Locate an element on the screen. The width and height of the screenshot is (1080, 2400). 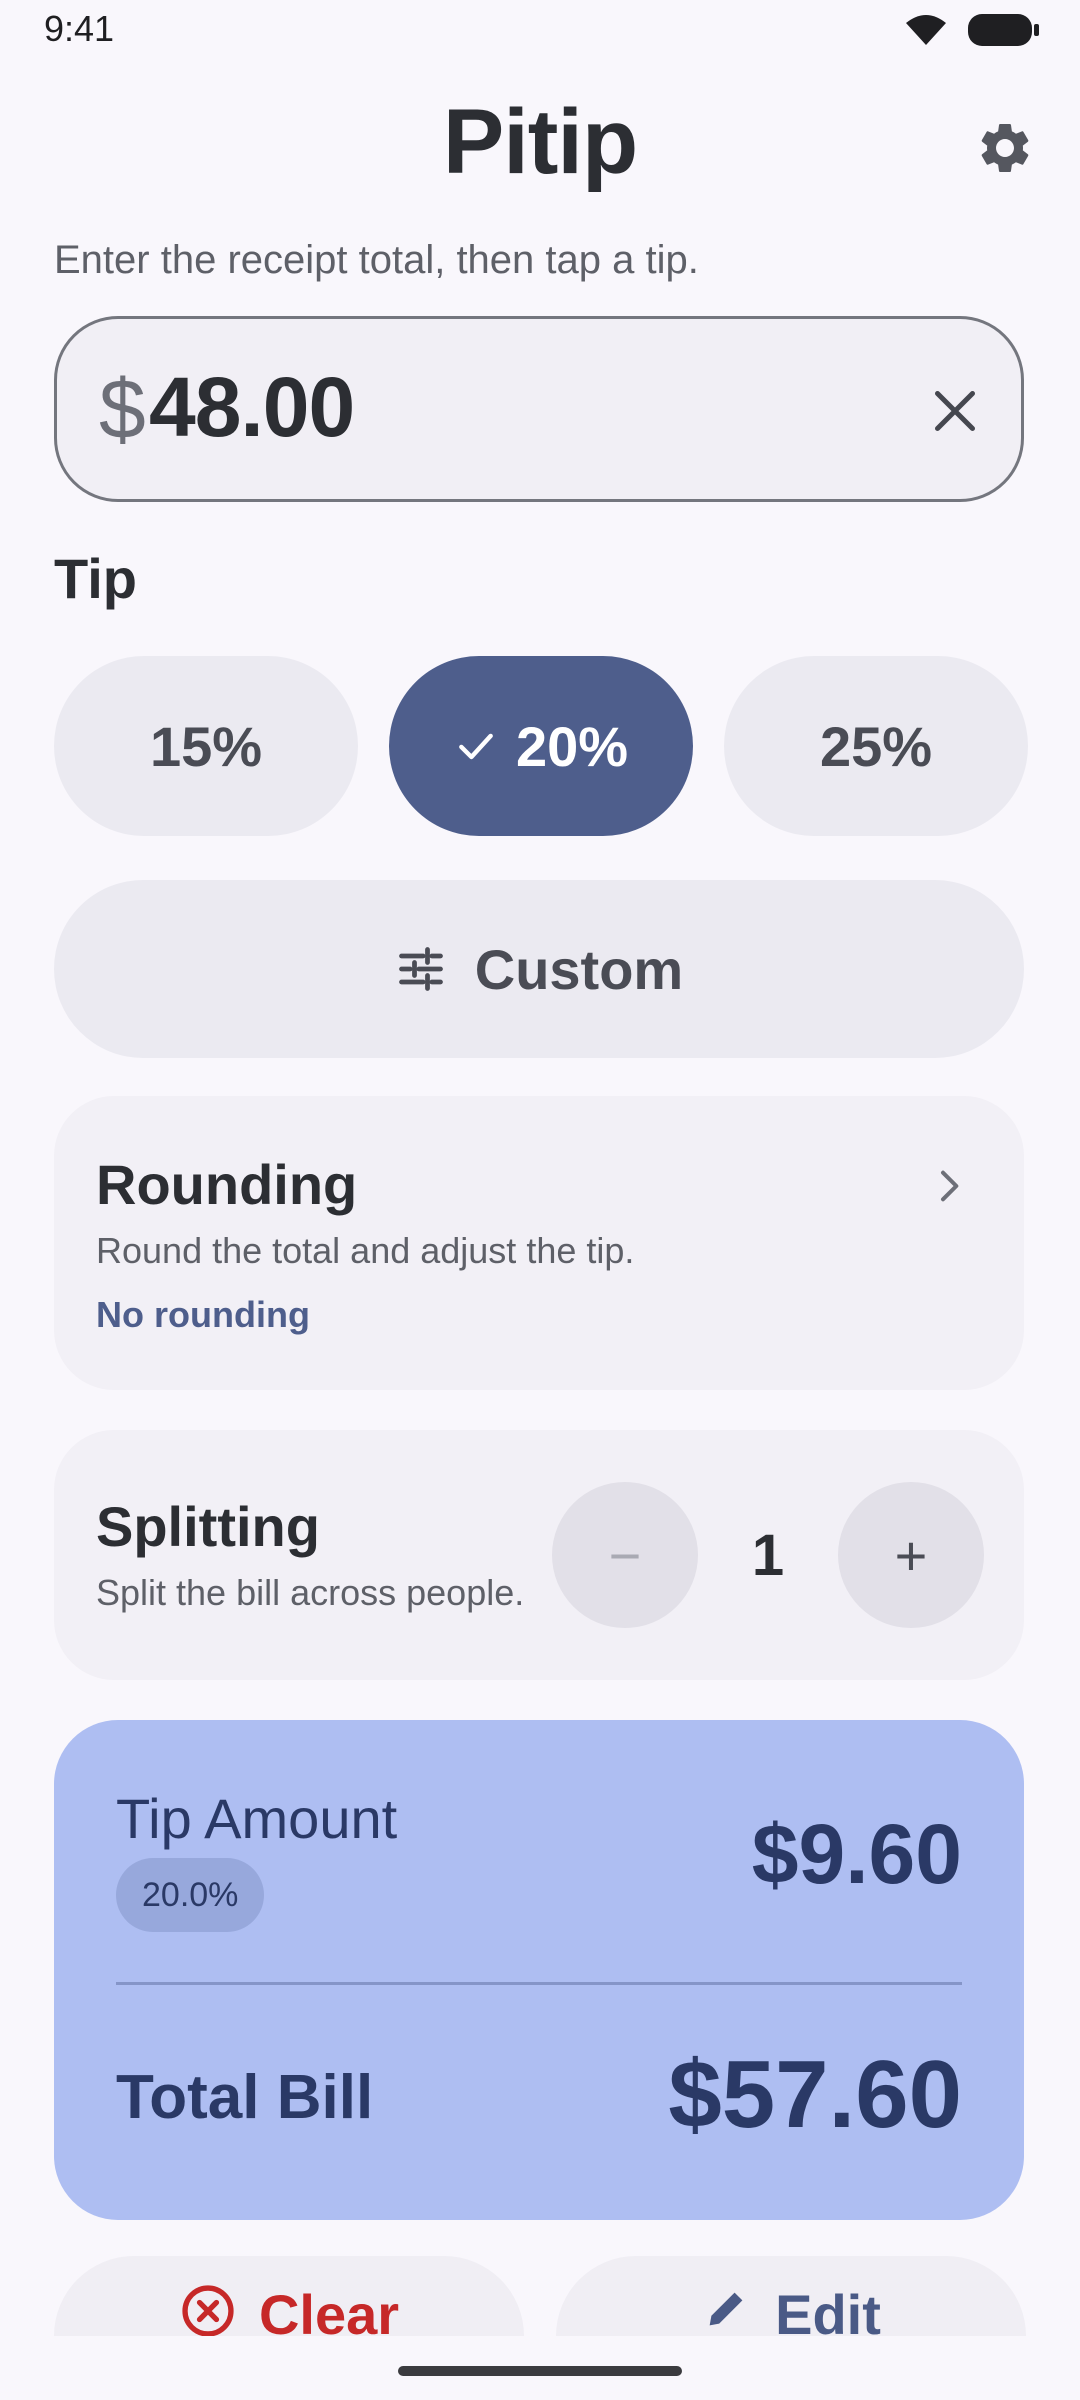
tip-percent-badge: 20.0% is located at coordinates (190, 1895).